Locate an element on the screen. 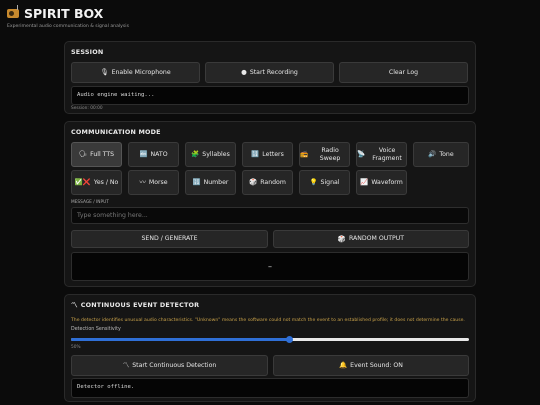 The image size is (540, 405). mode-number-button: 🔢 Number is located at coordinates (210, 182).